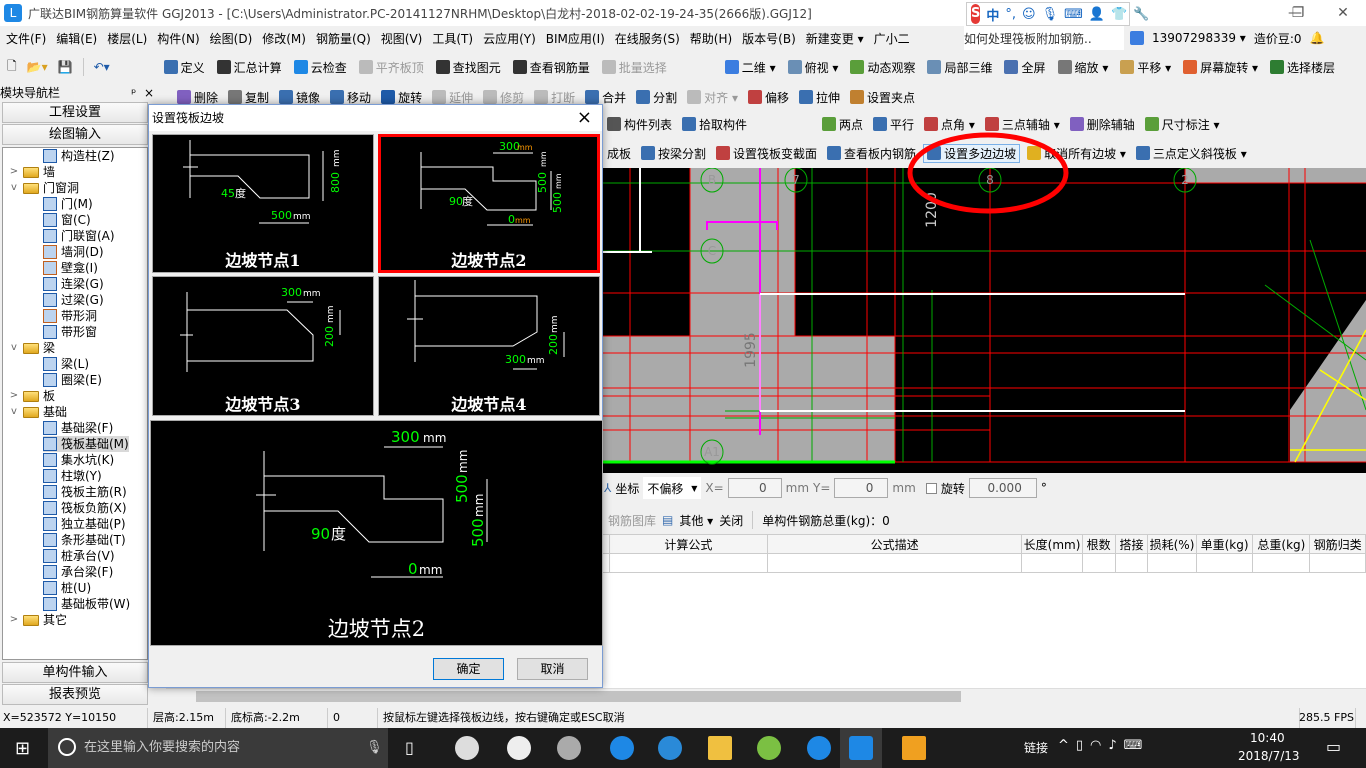 This screenshot has width=1366, height=768. Describe the element at coordinates (70, 268) in the screenshot. I see `tree-item: 壁龛(I)` at that location.